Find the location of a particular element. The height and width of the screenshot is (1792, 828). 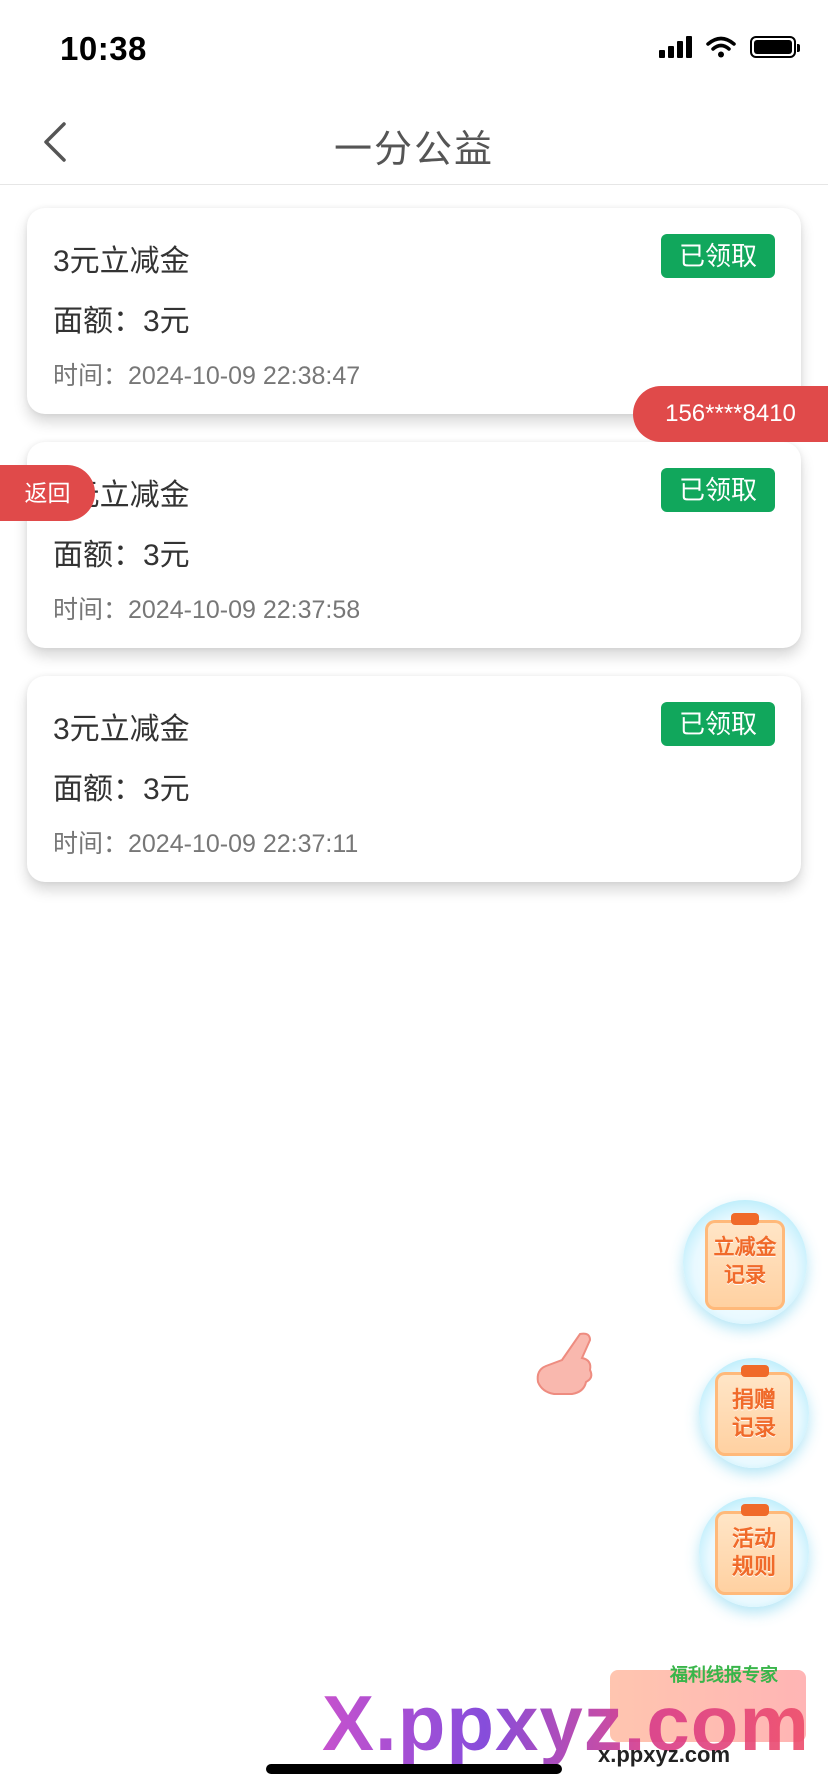

coupon-time: 时间：2024-10-09 22:38:47 is located at coordinates (207, 376).